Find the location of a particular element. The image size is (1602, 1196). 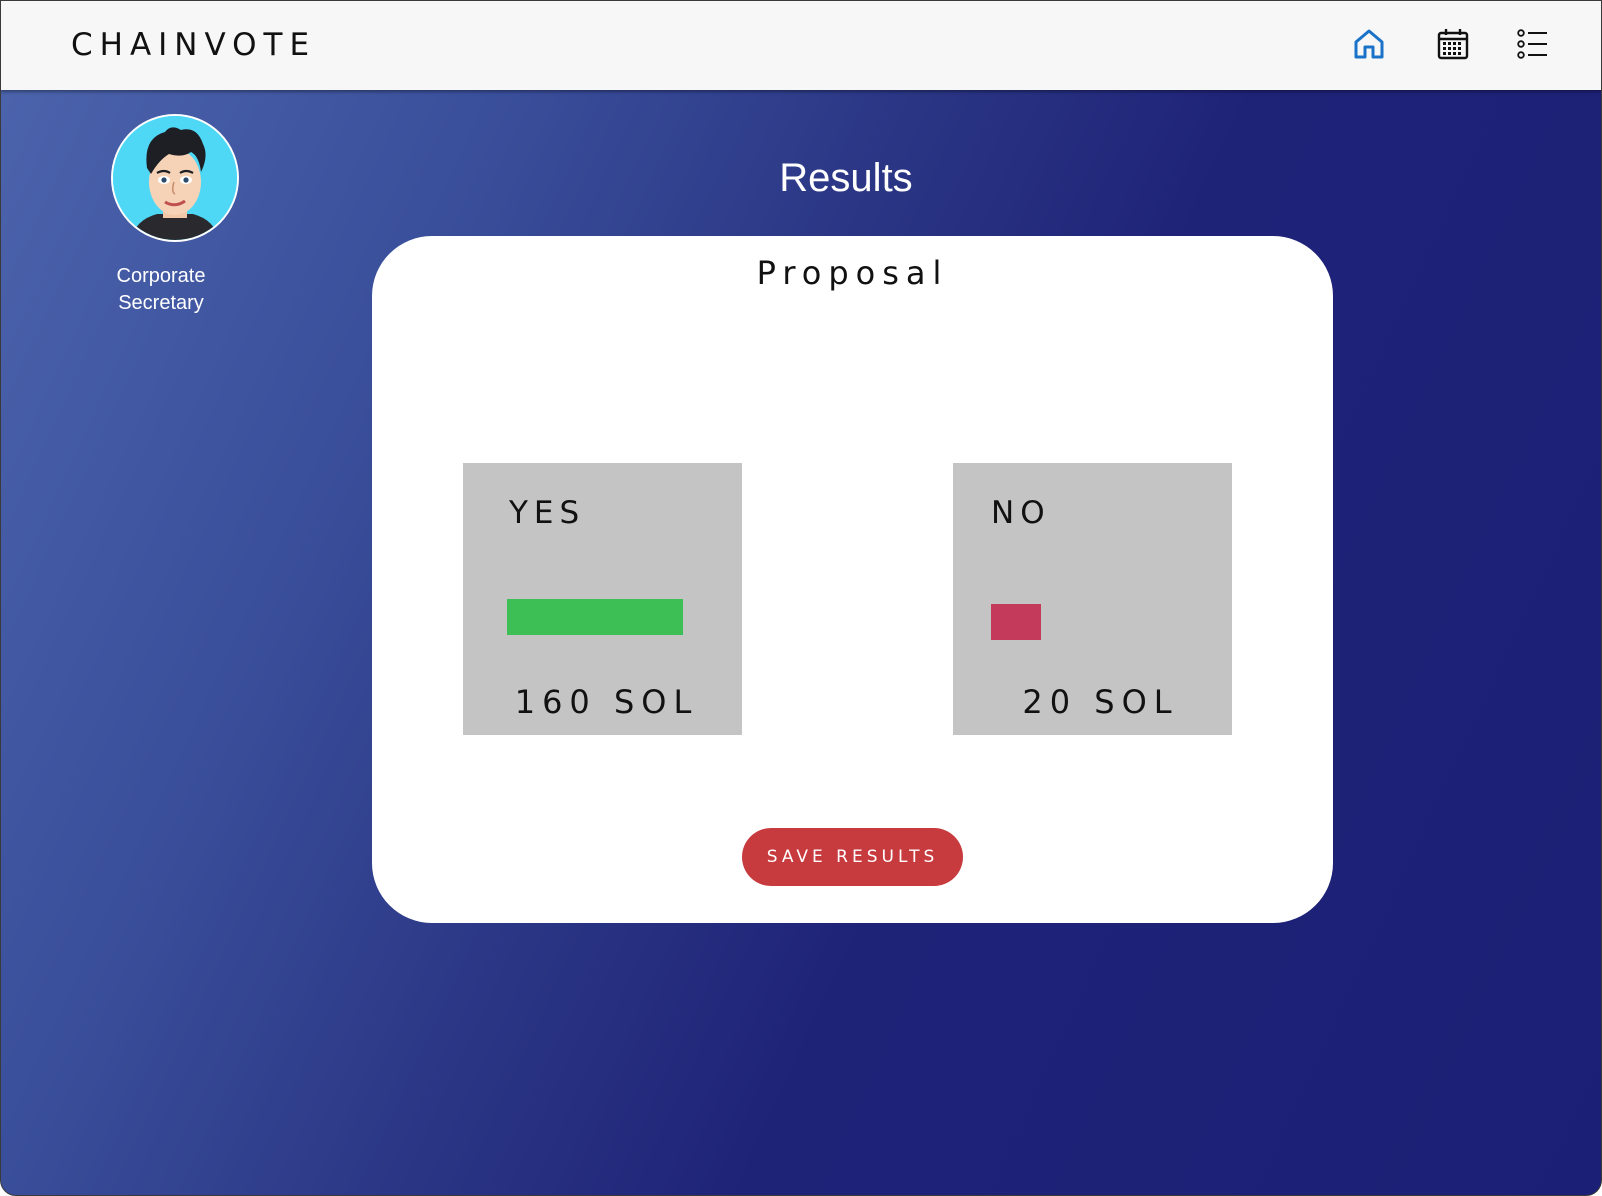

avatar is located at coordinates (175, 178).